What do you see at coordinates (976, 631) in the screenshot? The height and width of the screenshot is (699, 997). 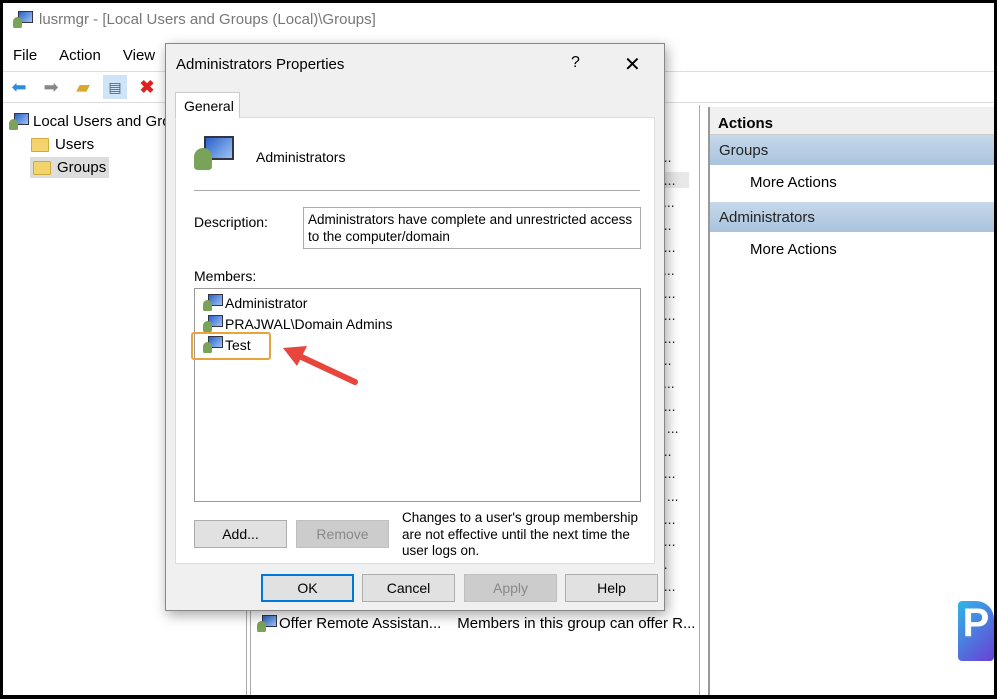 I see `watermark-logo: P` at bounding box center [976, 631].